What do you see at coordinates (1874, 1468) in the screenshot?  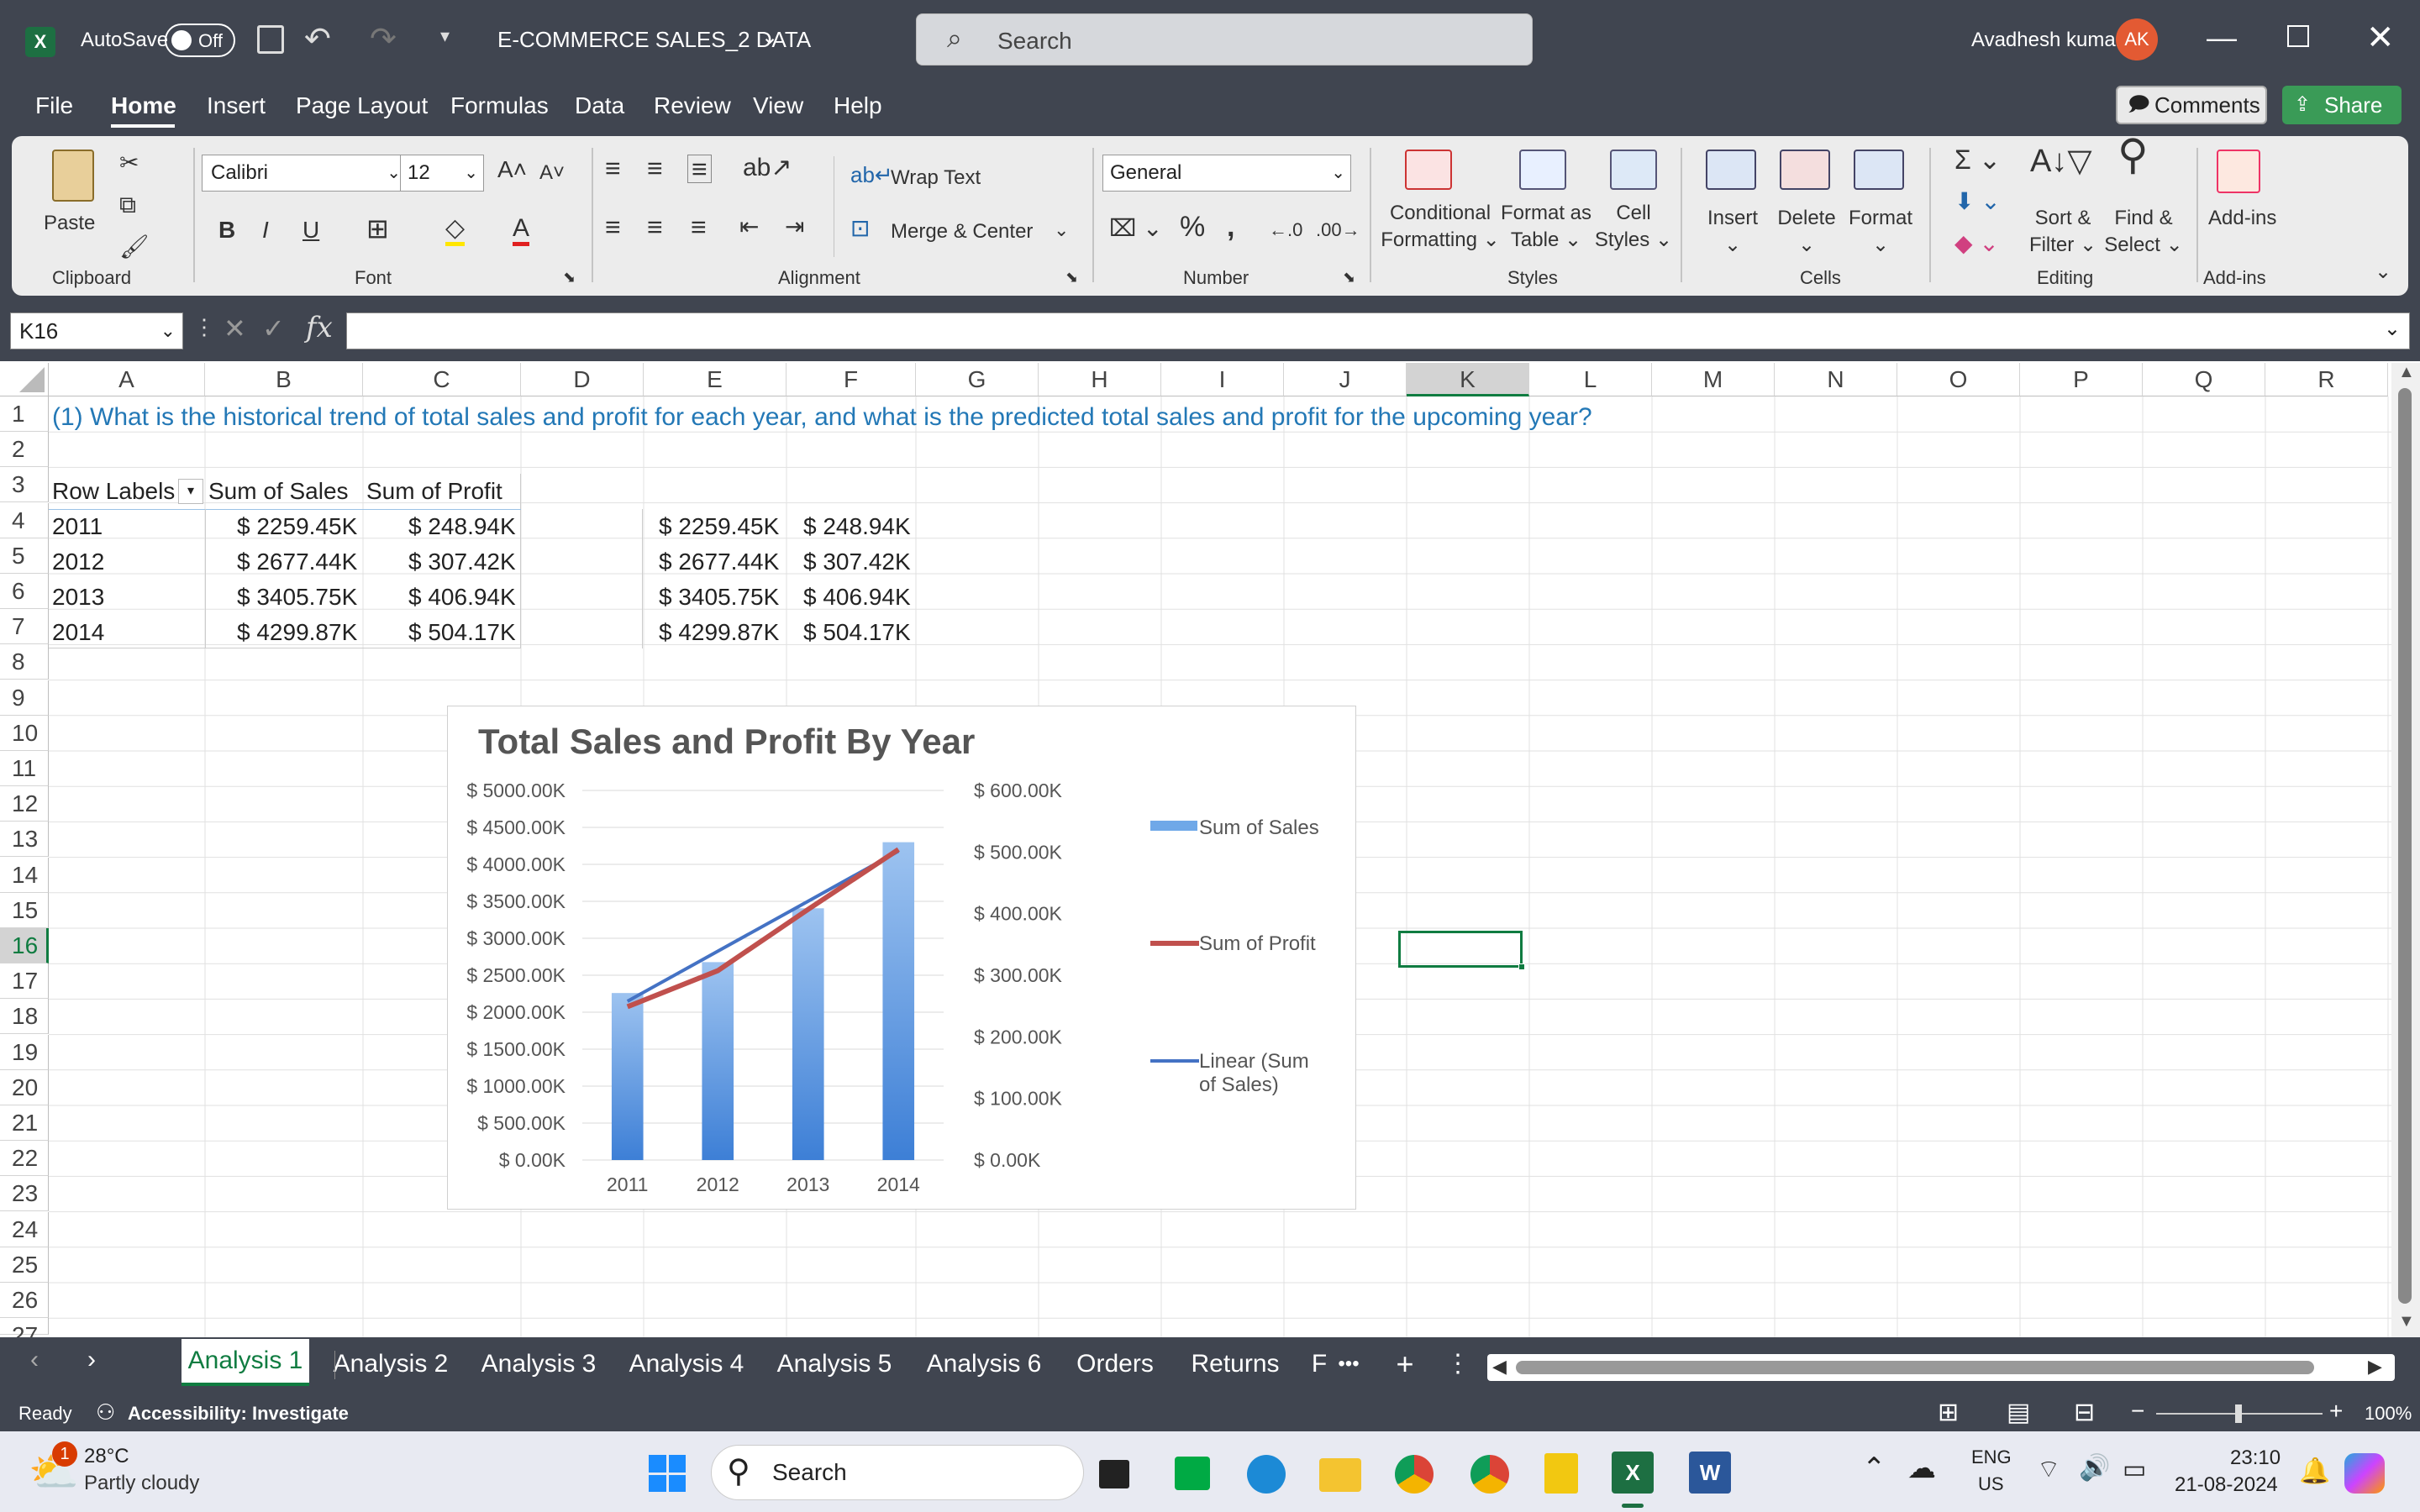 I see `tray-chevron-icon: ⌃` at bounding box center [1874, 1468].